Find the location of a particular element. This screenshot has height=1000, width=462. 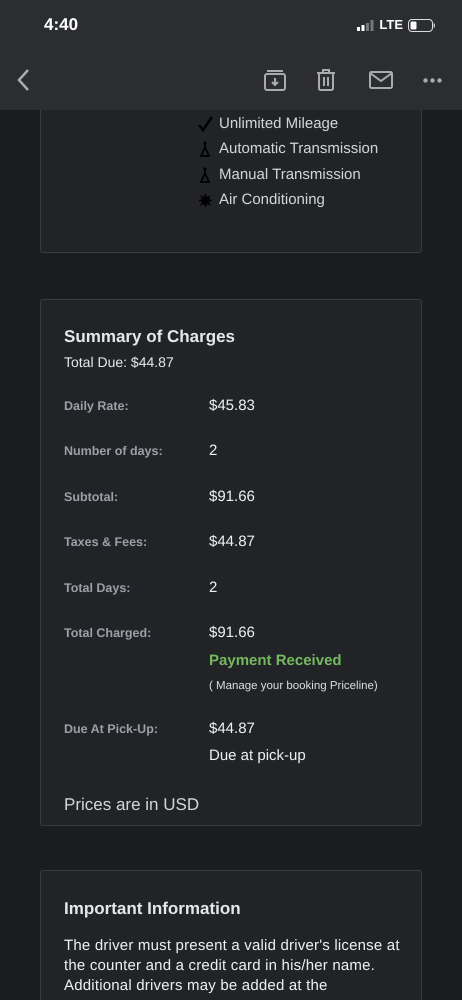

feature-label: Automatic Transmission is located at coordinates (298, 149).